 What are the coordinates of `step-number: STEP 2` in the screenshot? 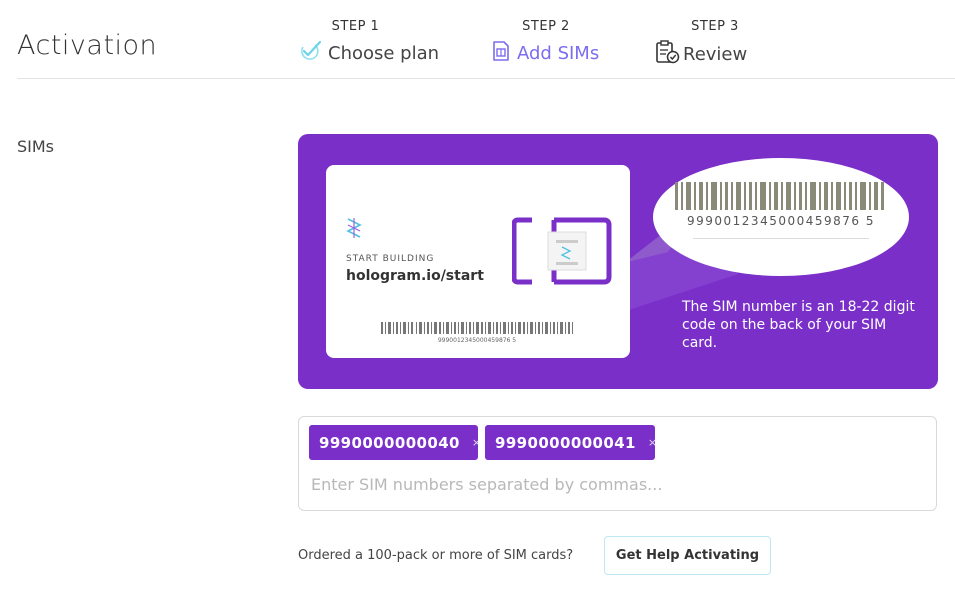 It's located at (546, 26).